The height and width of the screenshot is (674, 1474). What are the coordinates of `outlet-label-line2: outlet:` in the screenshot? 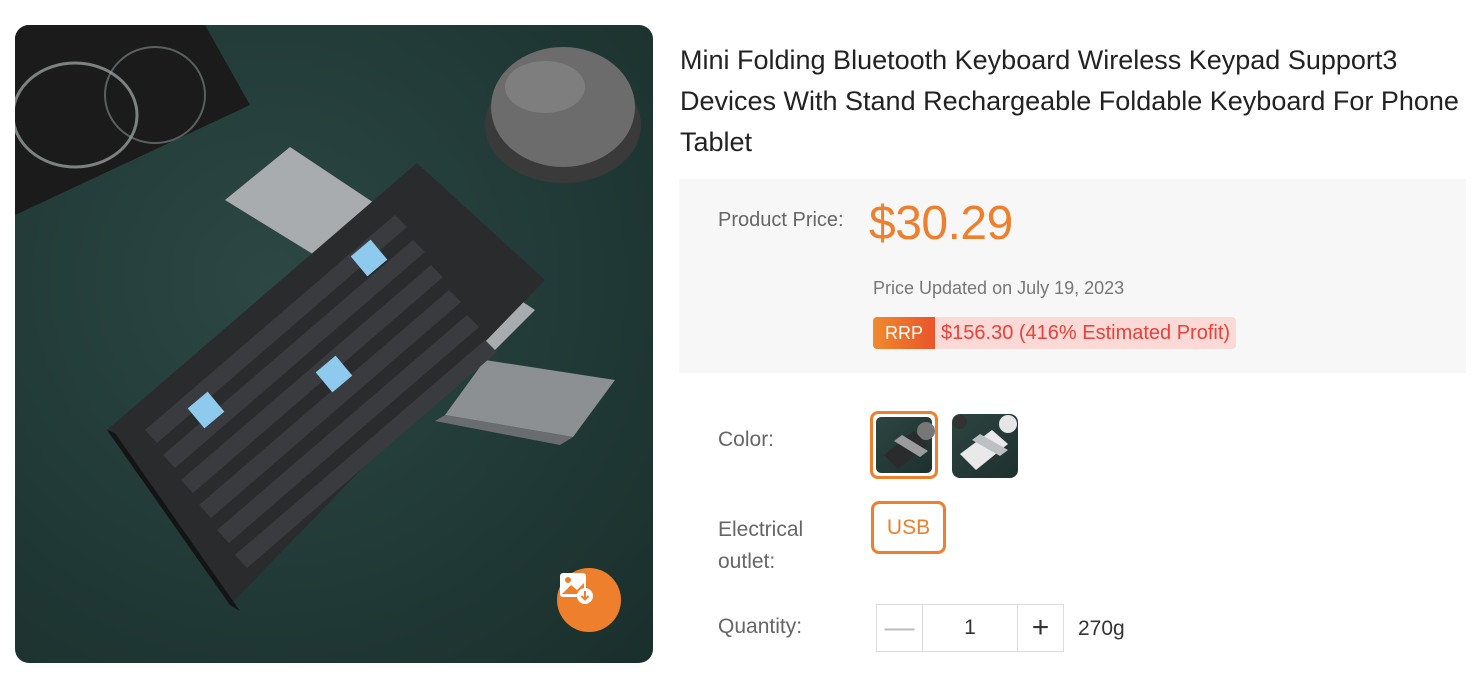 It's located at (747, 561).